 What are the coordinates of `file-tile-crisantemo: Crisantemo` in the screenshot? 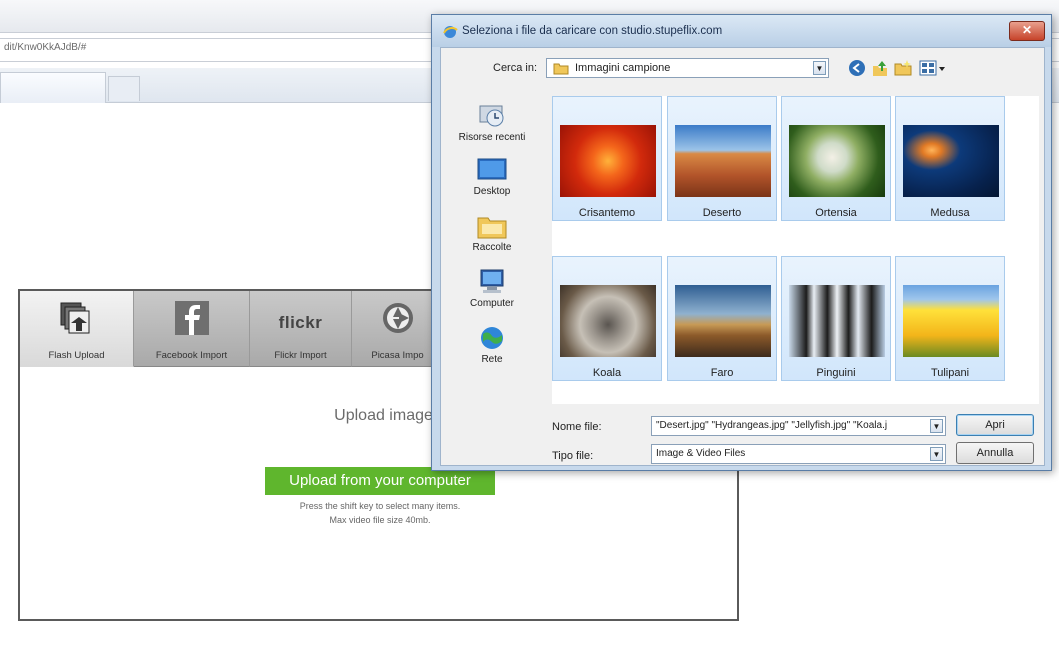 It's located at (607, 158).